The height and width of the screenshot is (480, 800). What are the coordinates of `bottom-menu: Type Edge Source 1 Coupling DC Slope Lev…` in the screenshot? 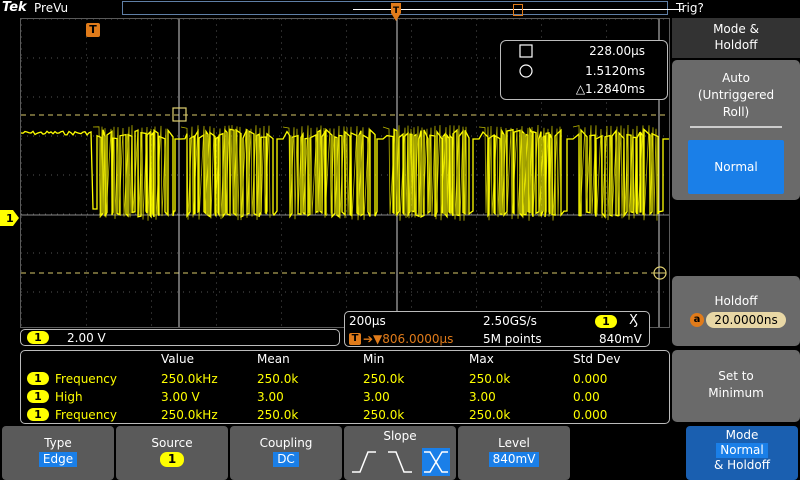 It's located at (400, 453).